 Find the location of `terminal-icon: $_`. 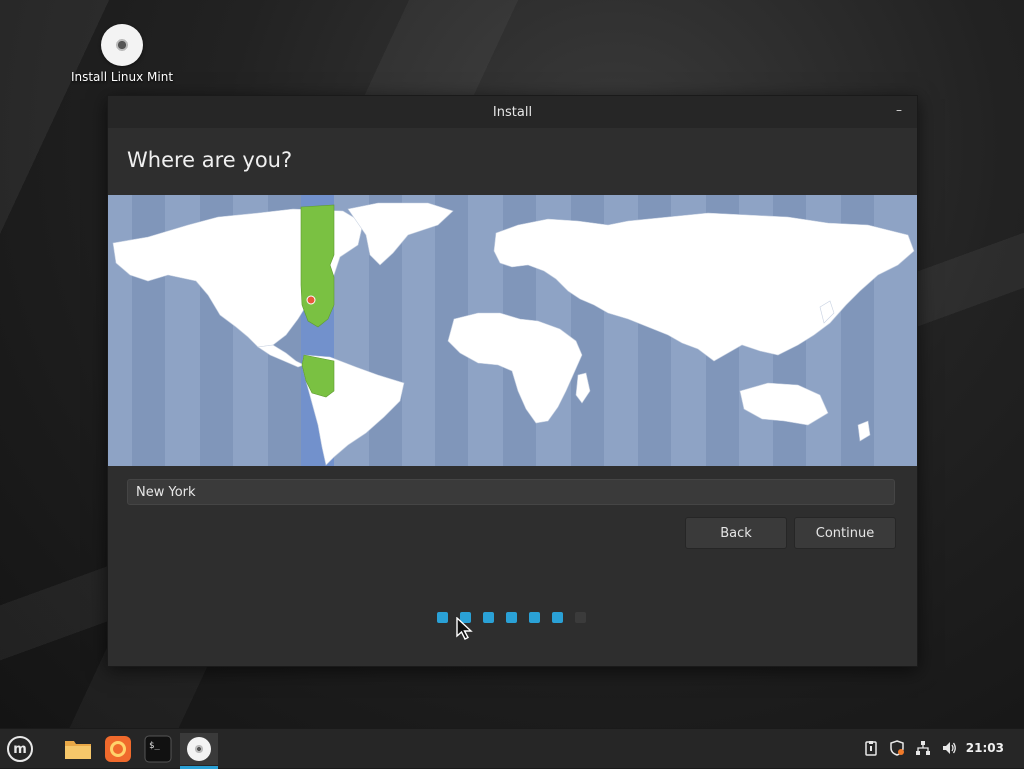

terminal-icon: $_ is located at coordinates (158, 749).